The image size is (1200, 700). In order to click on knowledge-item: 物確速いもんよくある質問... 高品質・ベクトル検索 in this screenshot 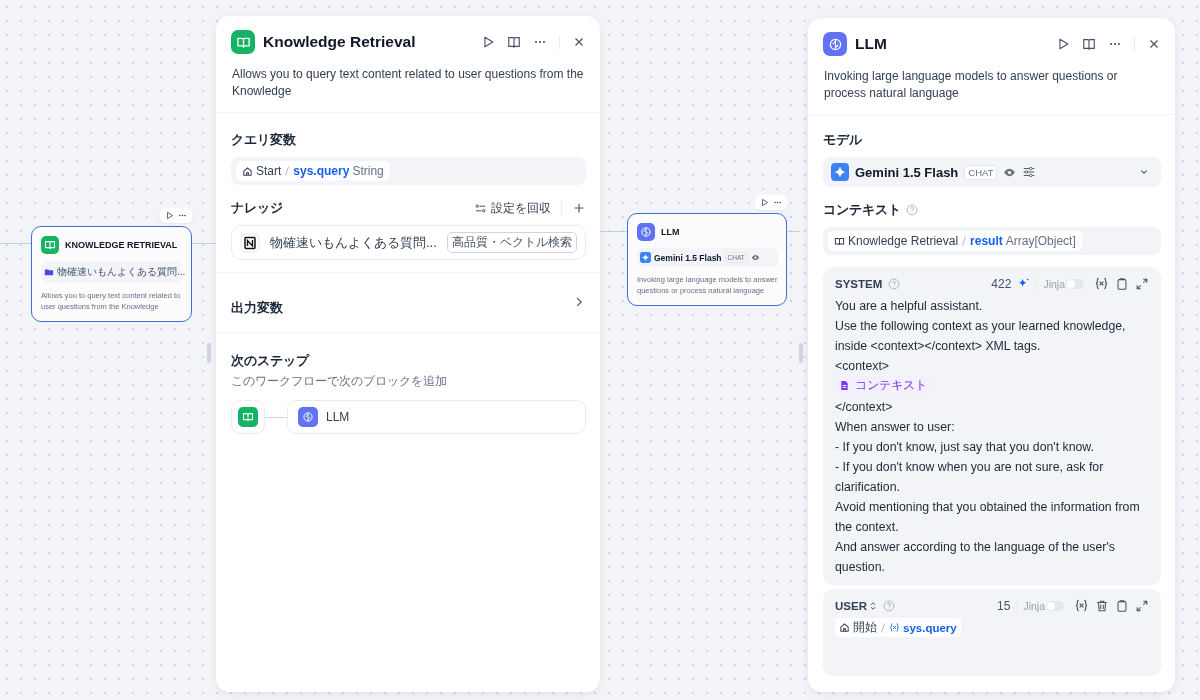, I will do `click(408, 242)`.